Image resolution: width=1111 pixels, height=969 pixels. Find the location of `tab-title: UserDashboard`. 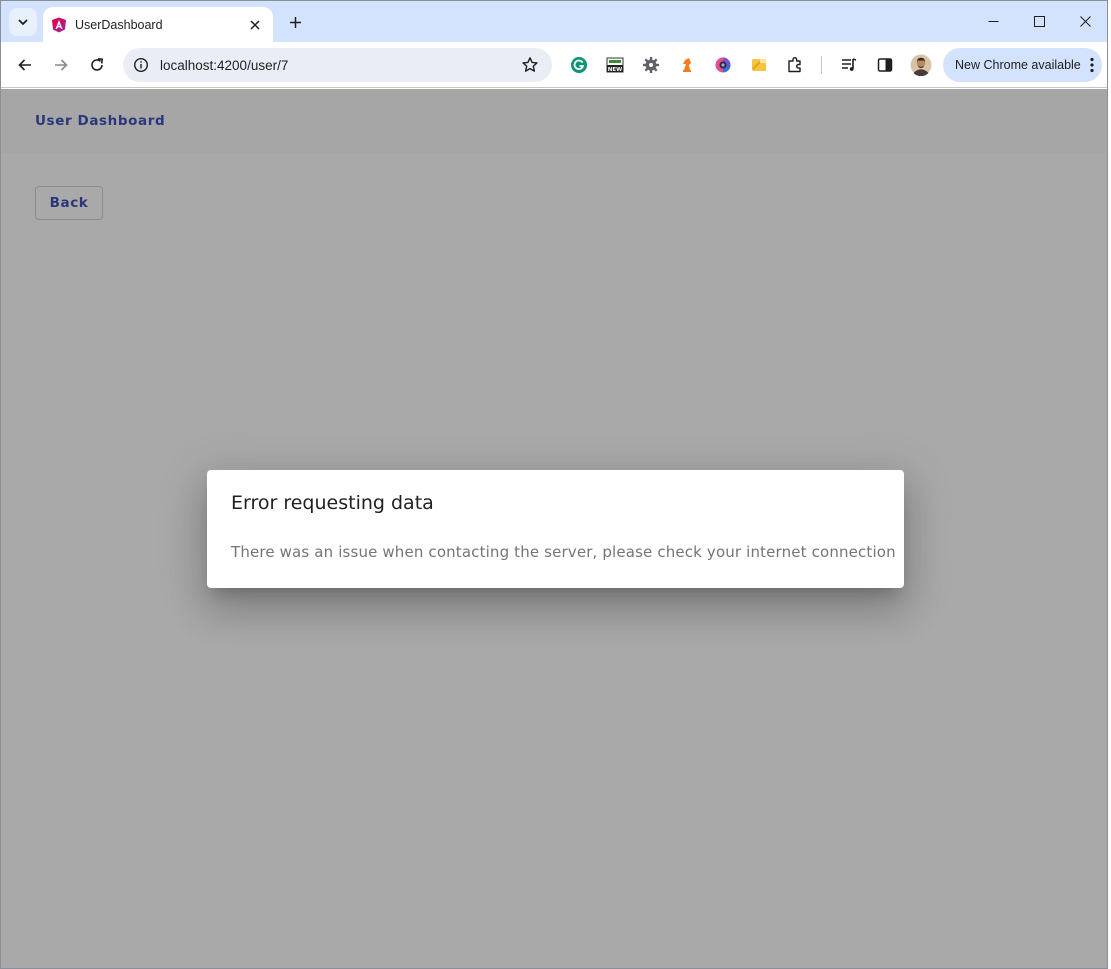

tab-title: UserDashboard is located at coordinates (119, 24).